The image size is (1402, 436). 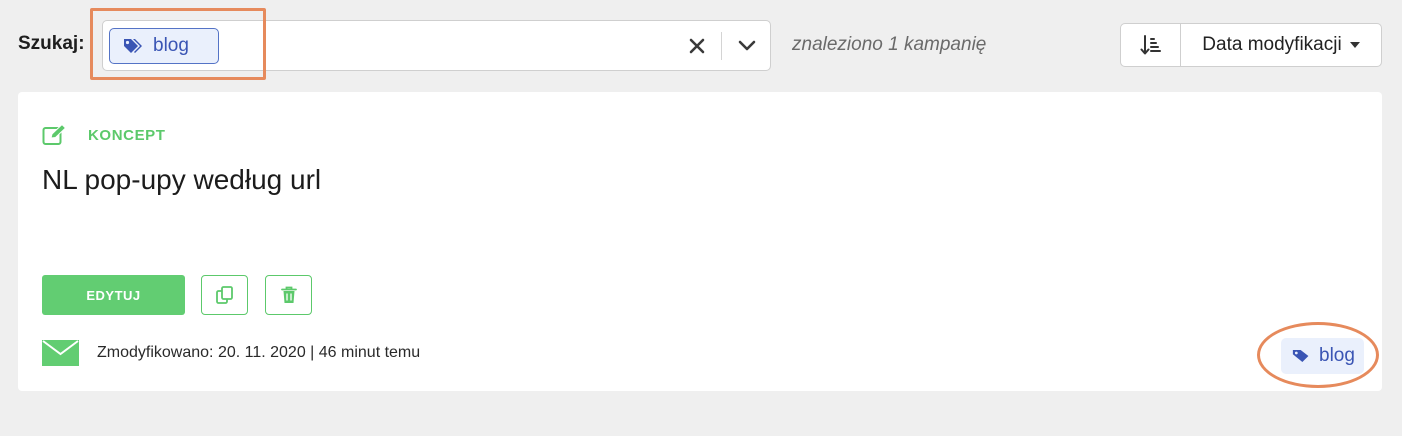 I want to click on search-tag-chip: blog, so click(x=164, y=46).